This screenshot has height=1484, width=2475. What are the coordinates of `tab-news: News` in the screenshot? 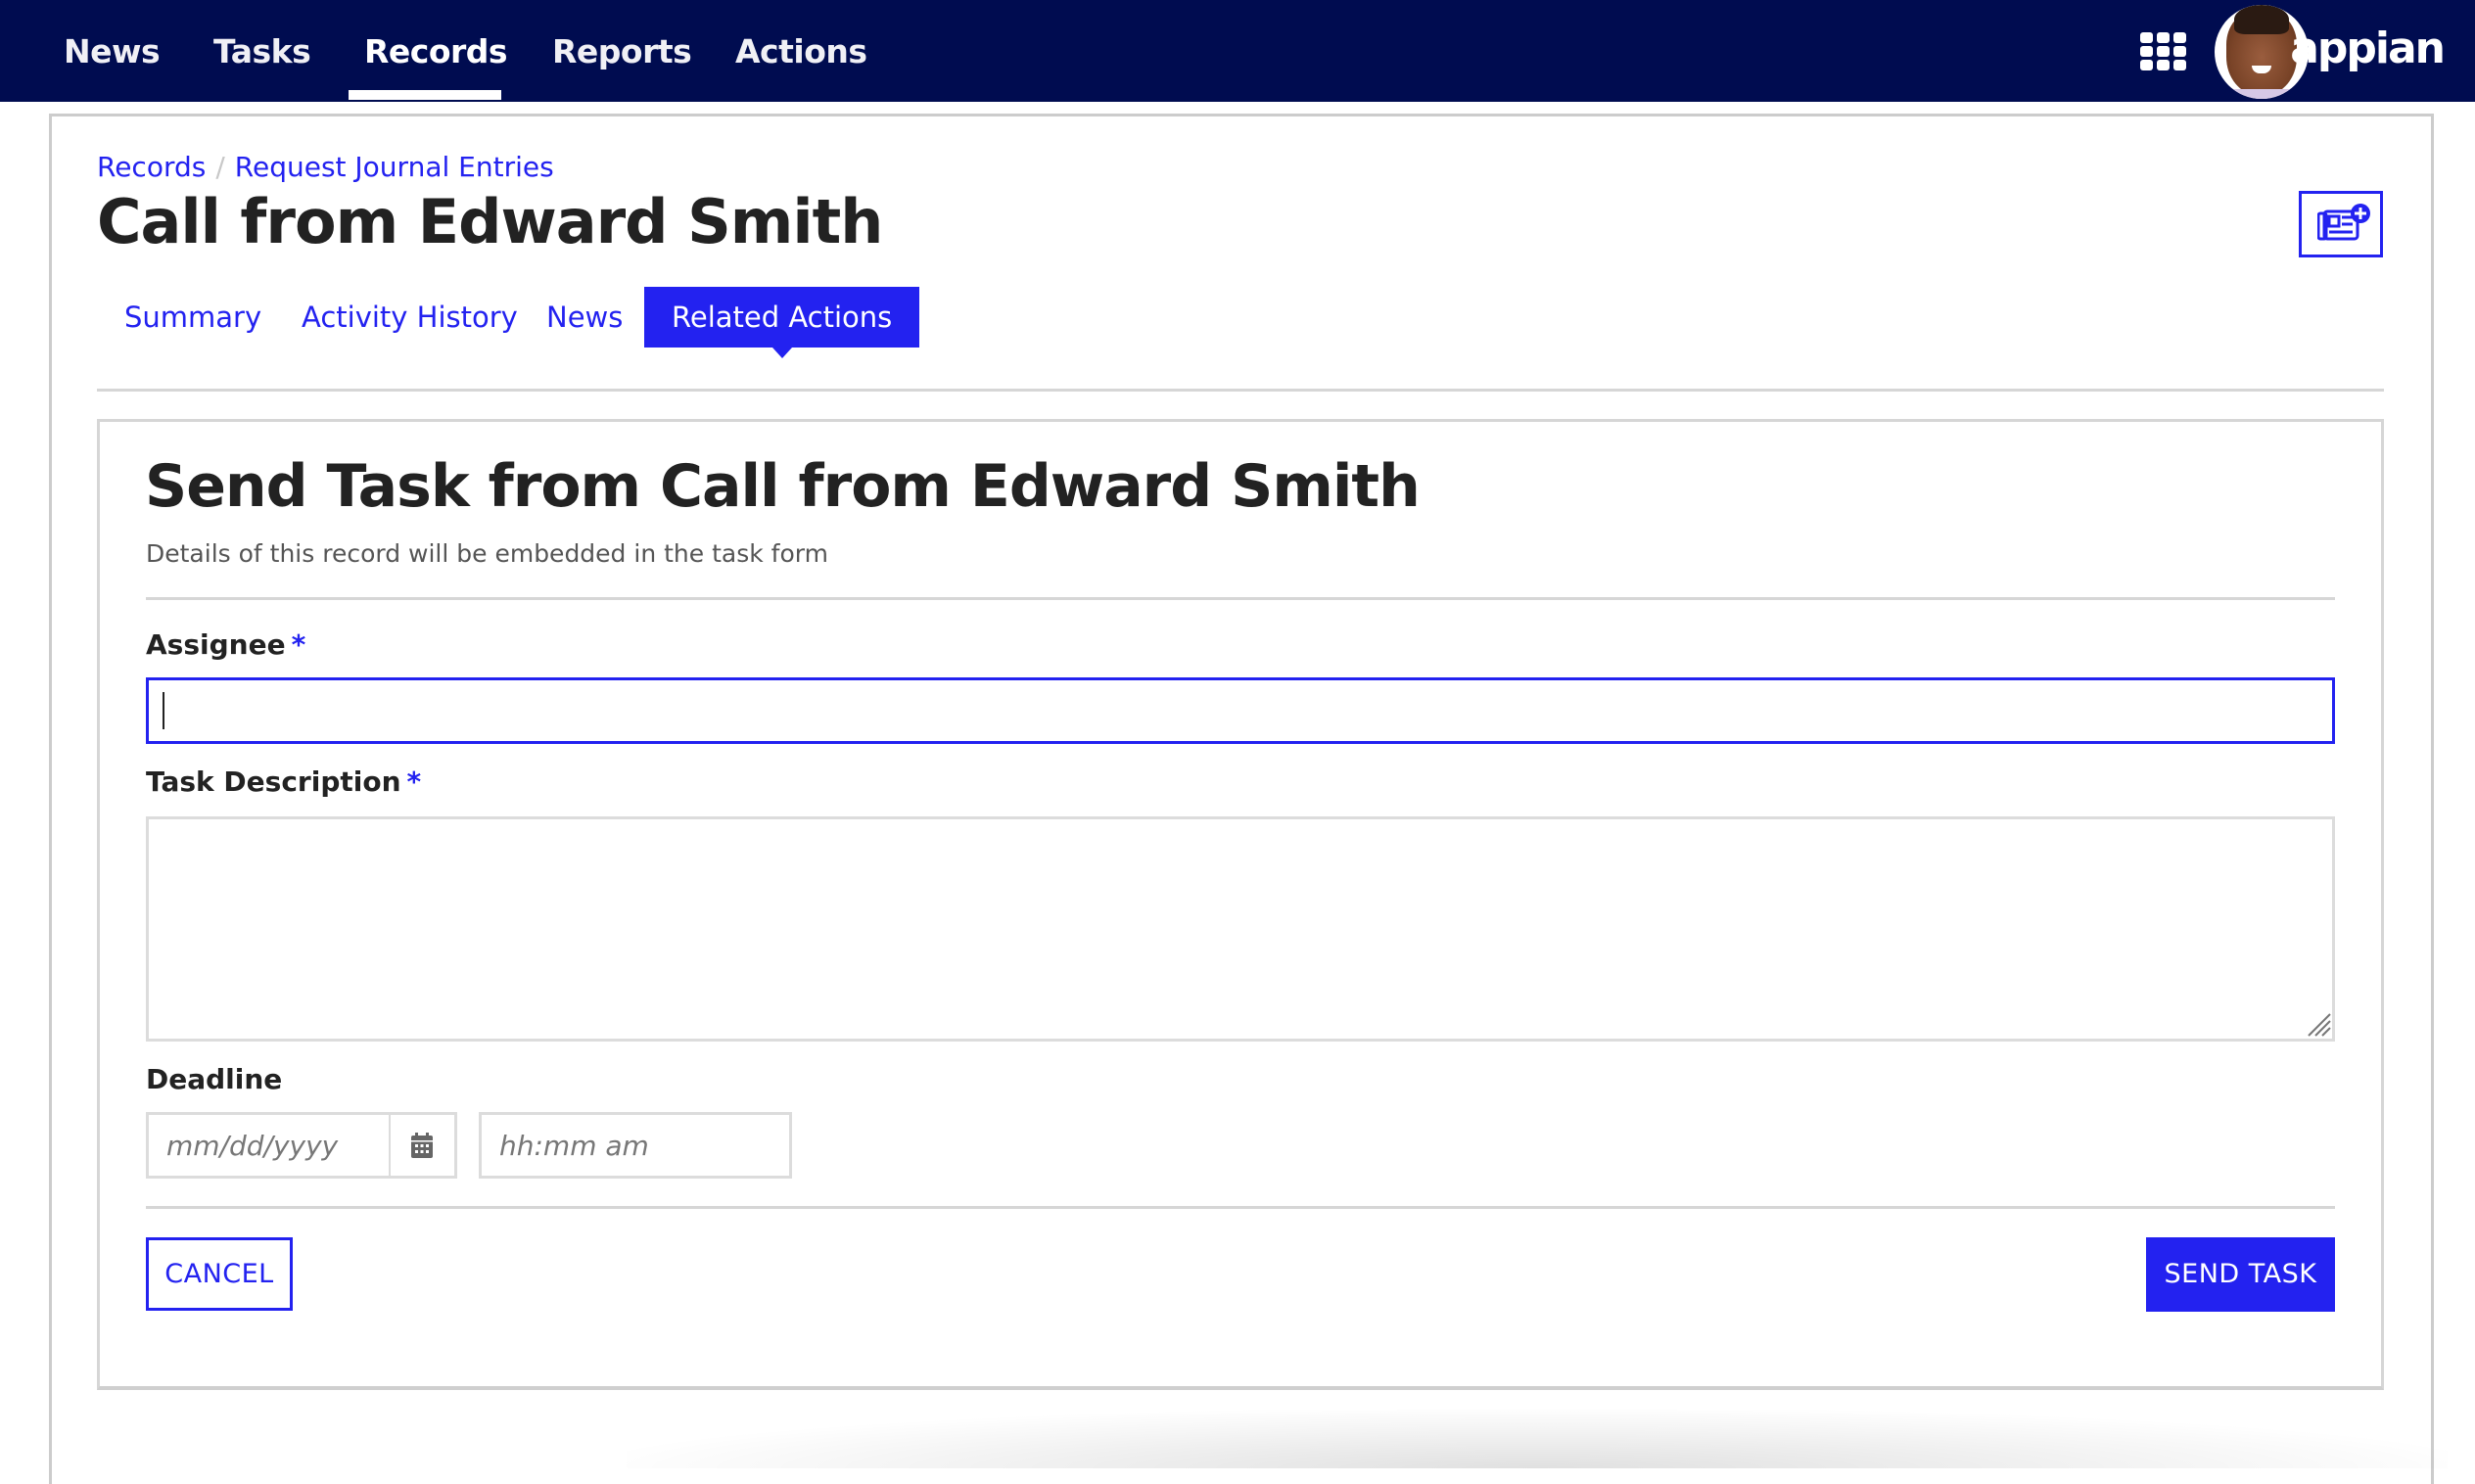 It's located at (584, 317).